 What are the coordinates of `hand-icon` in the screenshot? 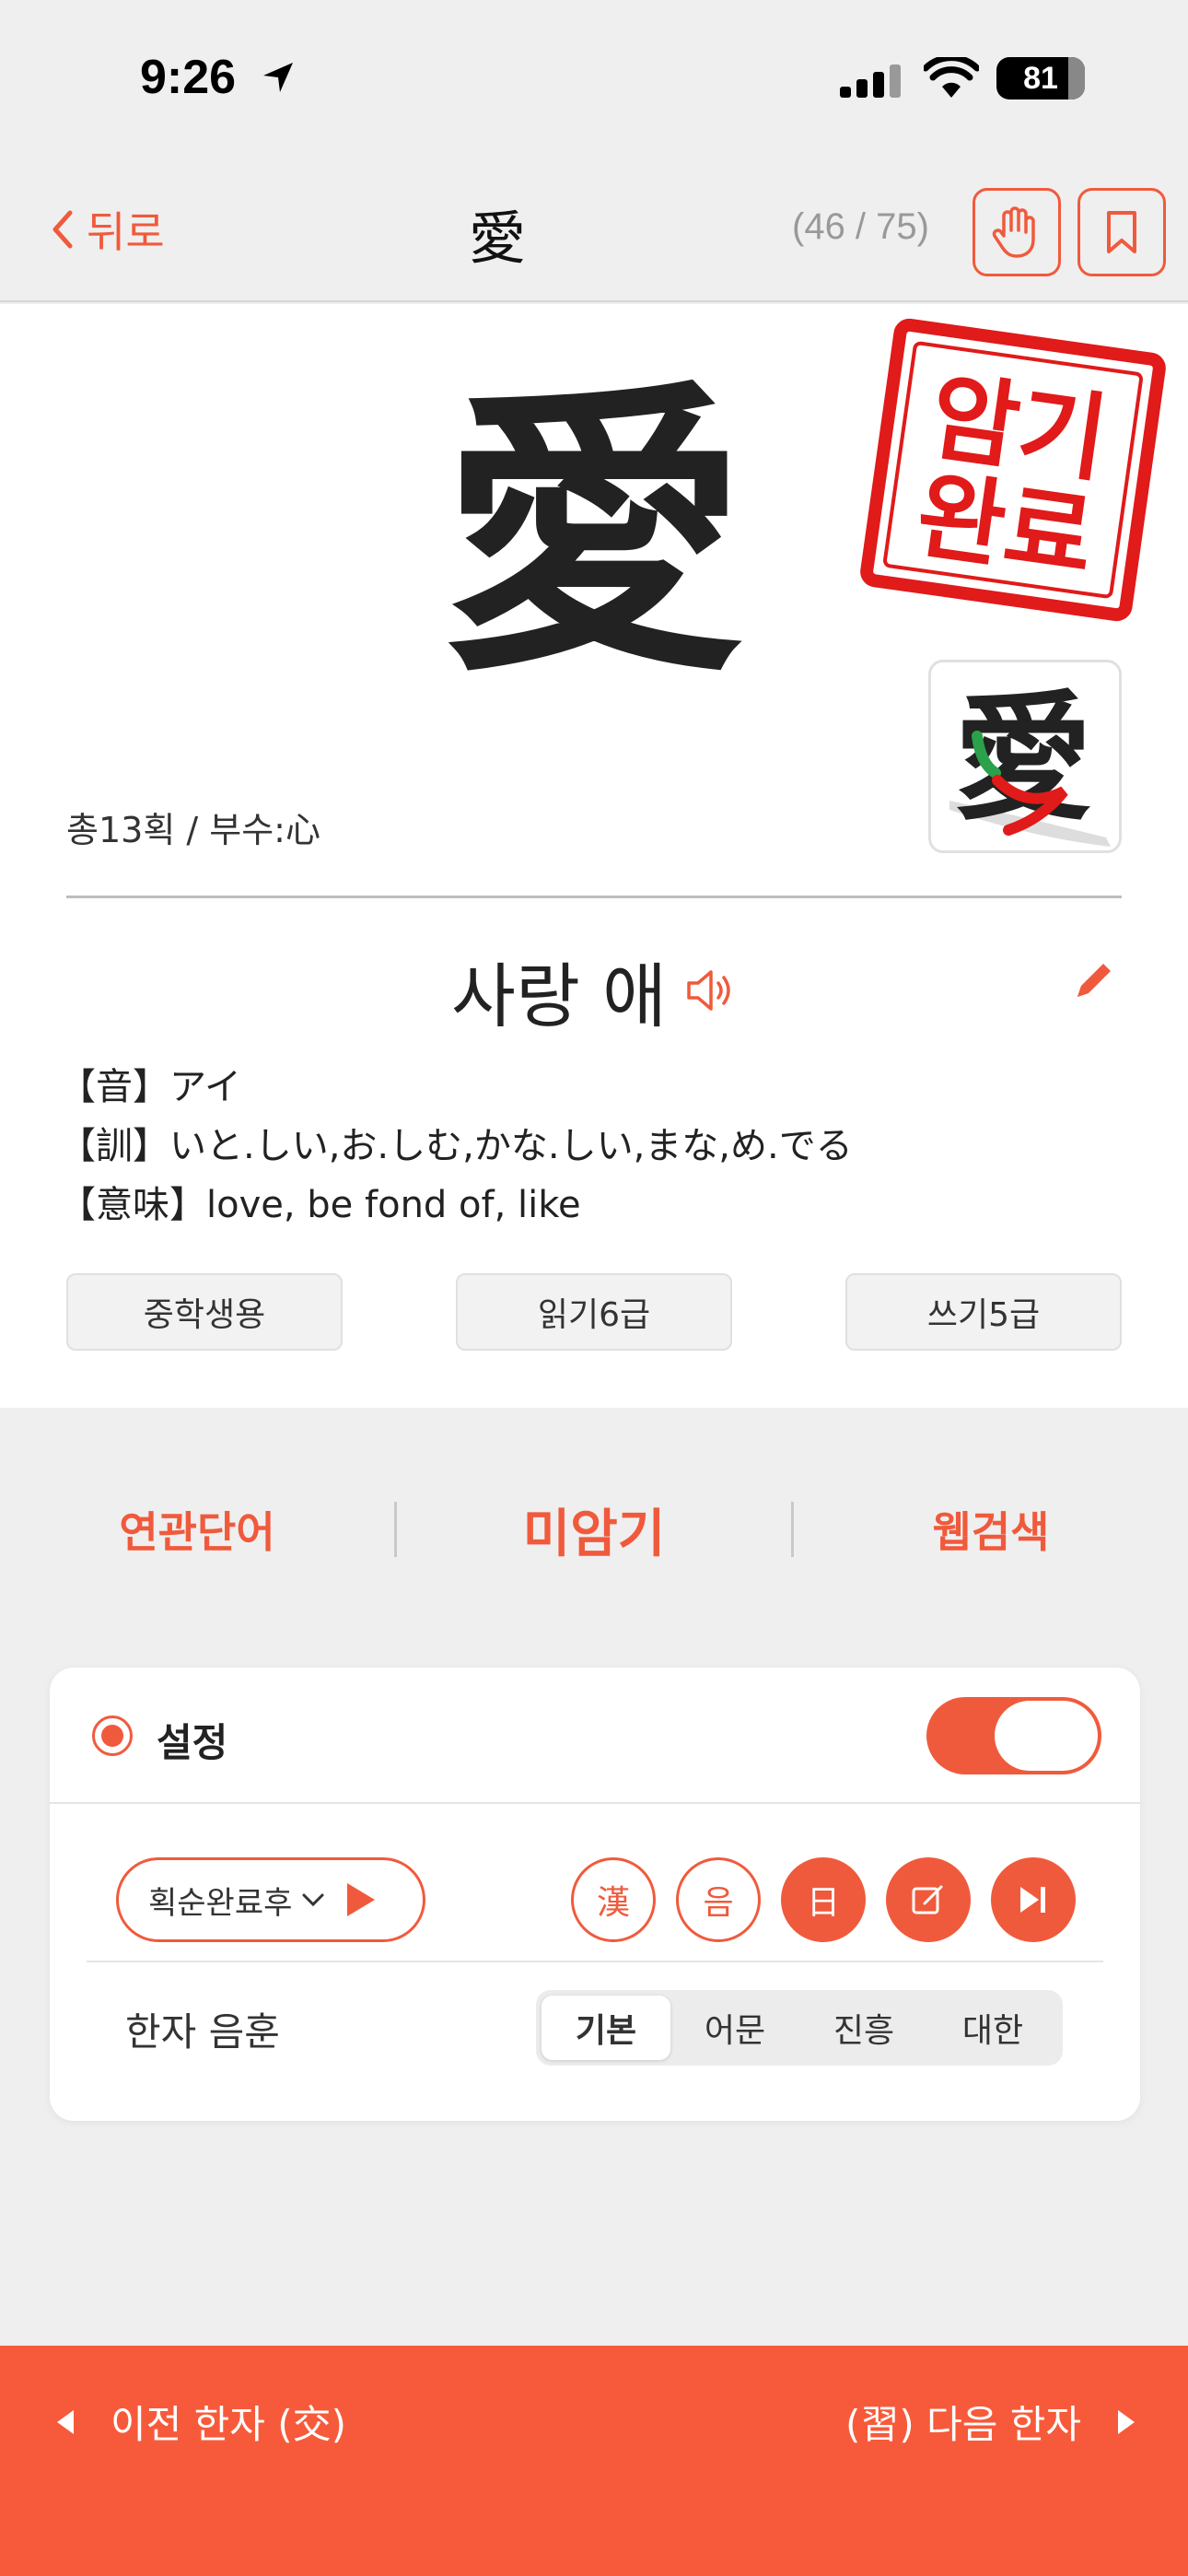 It's located at (1013, 232).